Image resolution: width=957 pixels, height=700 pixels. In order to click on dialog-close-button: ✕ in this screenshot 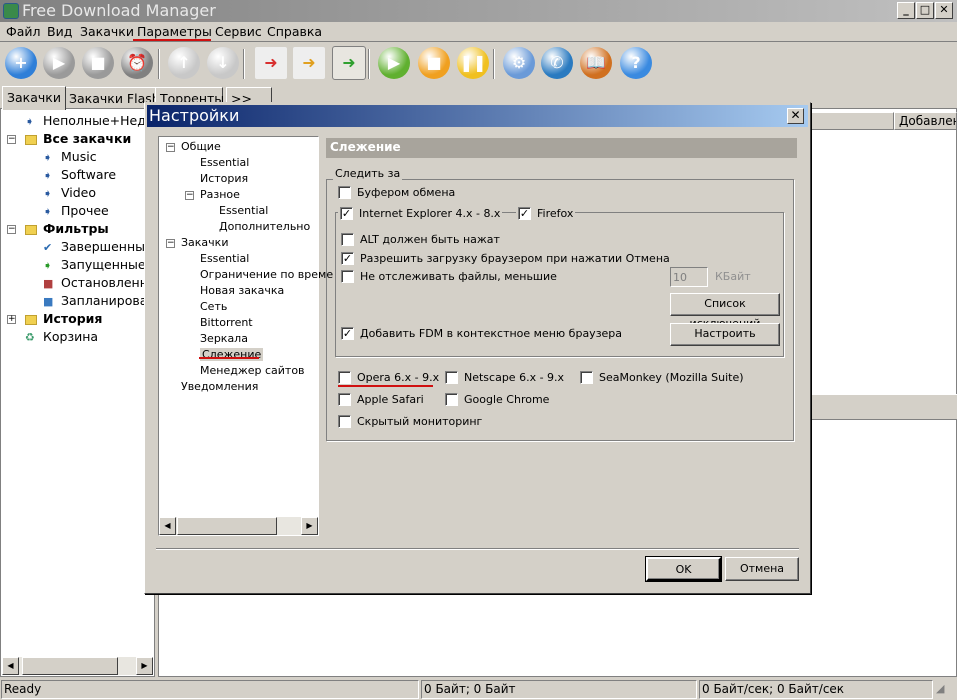, I will do `click(795, 116)`.